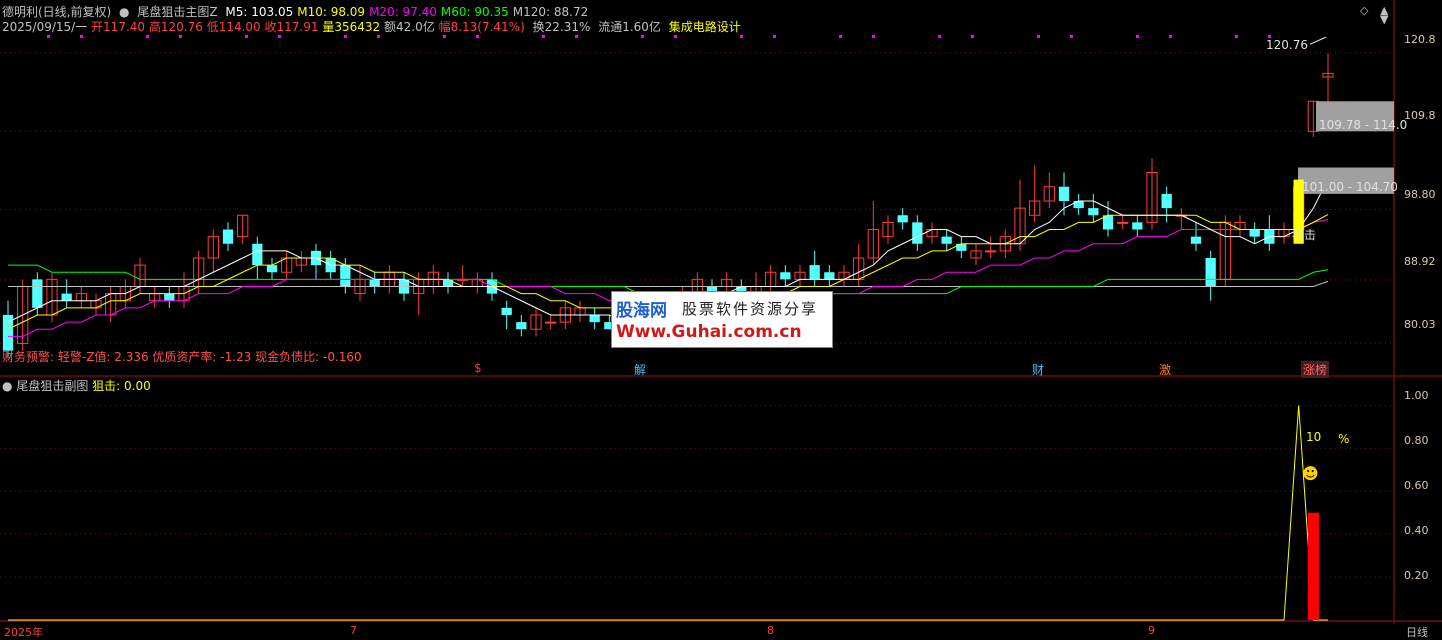 The image size is (1442, 640). I want to click on watermark-slogan: 股票软件资源分享, so click(750, 309).